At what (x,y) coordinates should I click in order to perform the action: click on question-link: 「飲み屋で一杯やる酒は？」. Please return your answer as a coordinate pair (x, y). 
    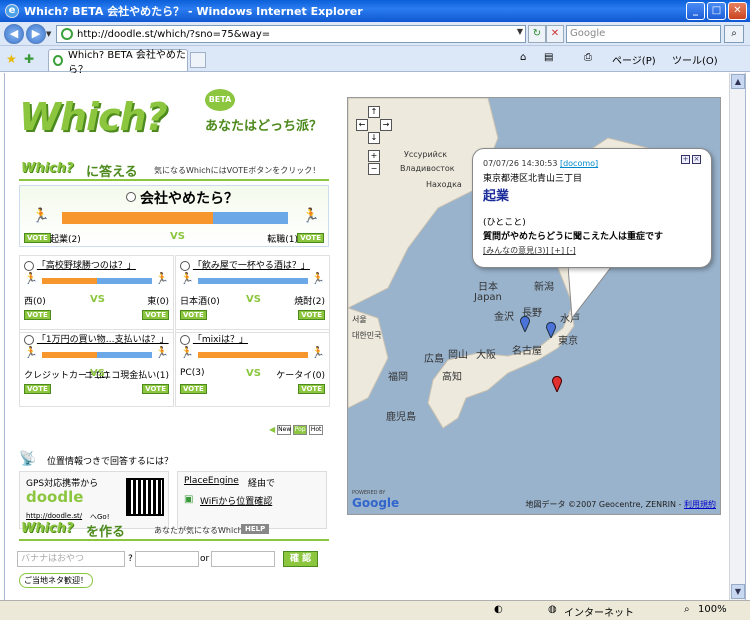
    Looking at the image, I should click on (251, 266).